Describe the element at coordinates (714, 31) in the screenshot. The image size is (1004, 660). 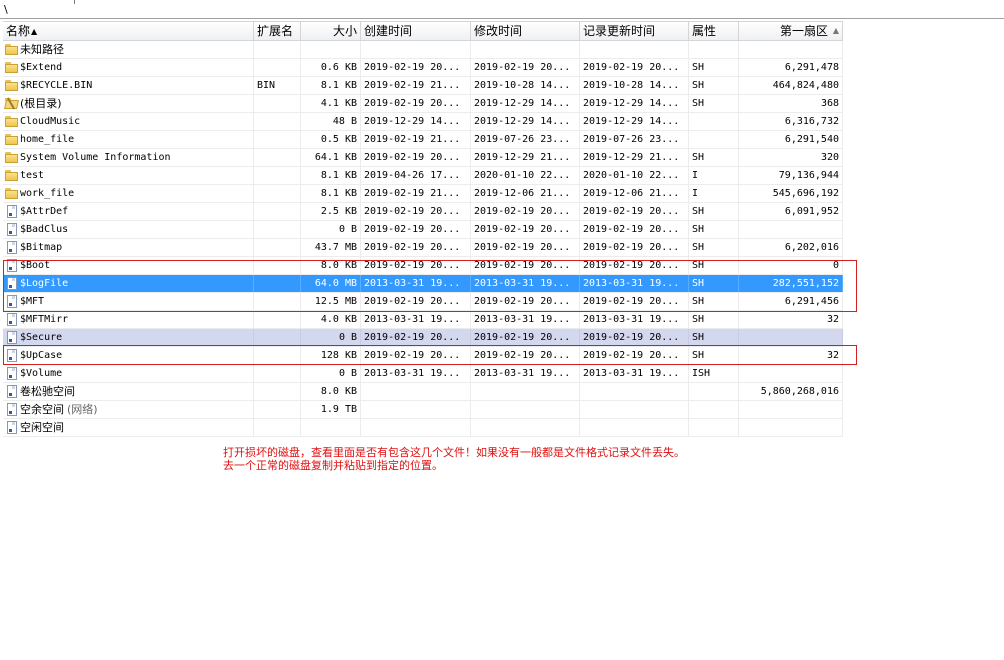
I see `column-attributes: 属性` at that location.